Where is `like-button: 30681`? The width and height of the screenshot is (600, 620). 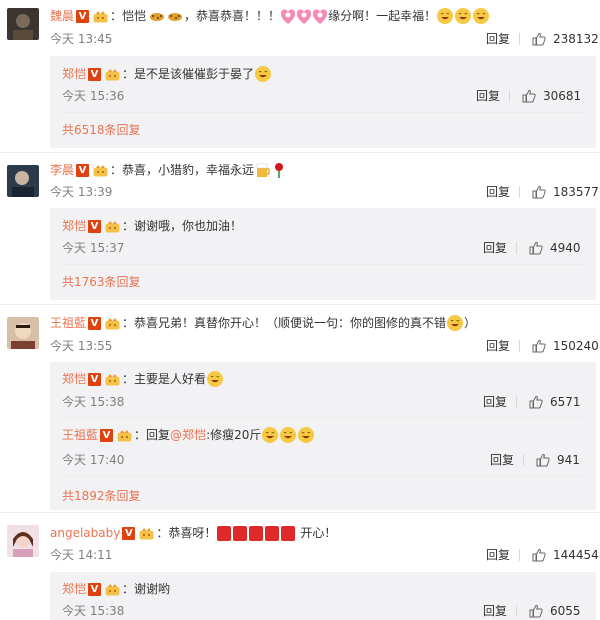
like-button: 30681 is located at coordinates (551, 96).